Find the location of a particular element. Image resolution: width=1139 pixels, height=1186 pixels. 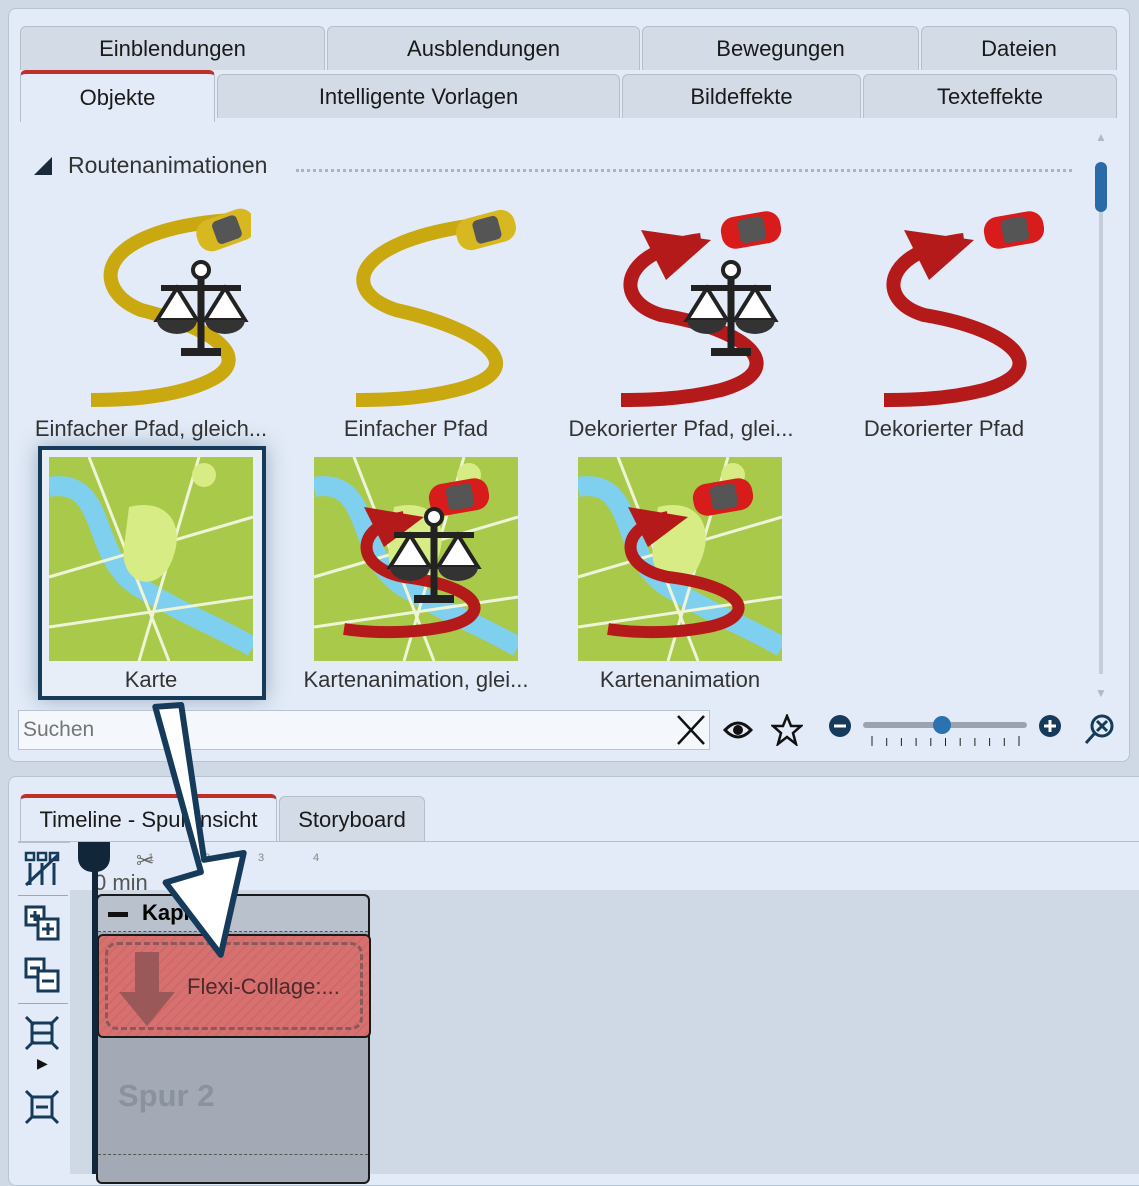

expand-arrow-icon: ▶ is located at coordinates (42, 1063).